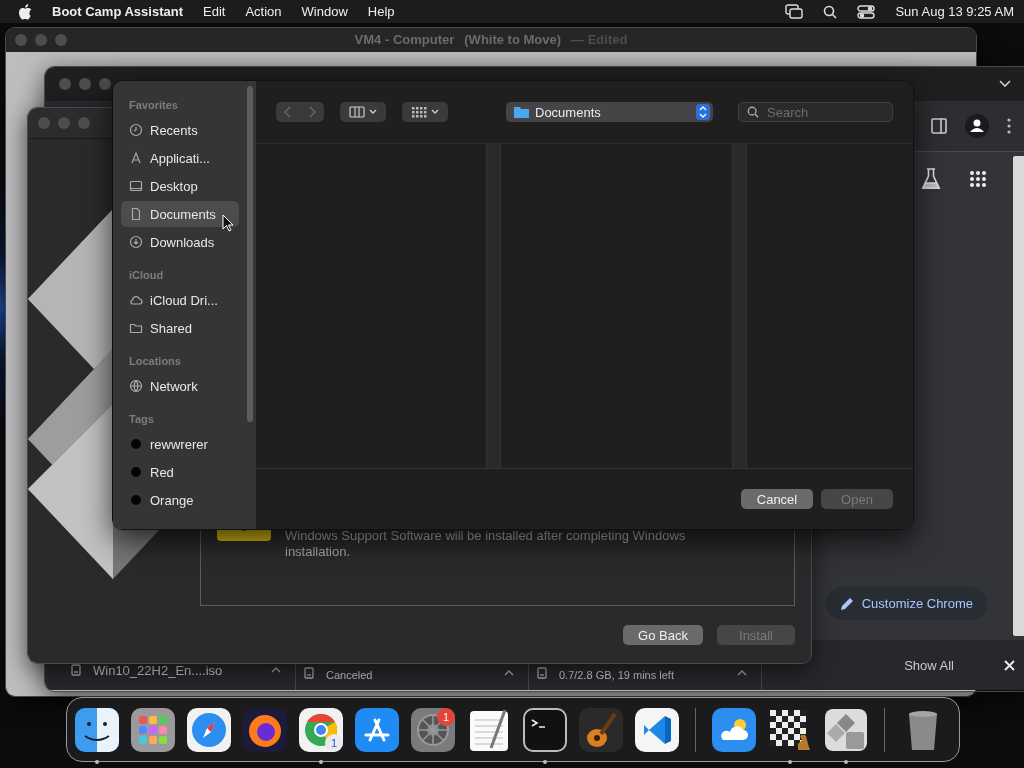 The image size is (1024, 768). I want to click on sidebar-heading: Locations, so click(155, 361).